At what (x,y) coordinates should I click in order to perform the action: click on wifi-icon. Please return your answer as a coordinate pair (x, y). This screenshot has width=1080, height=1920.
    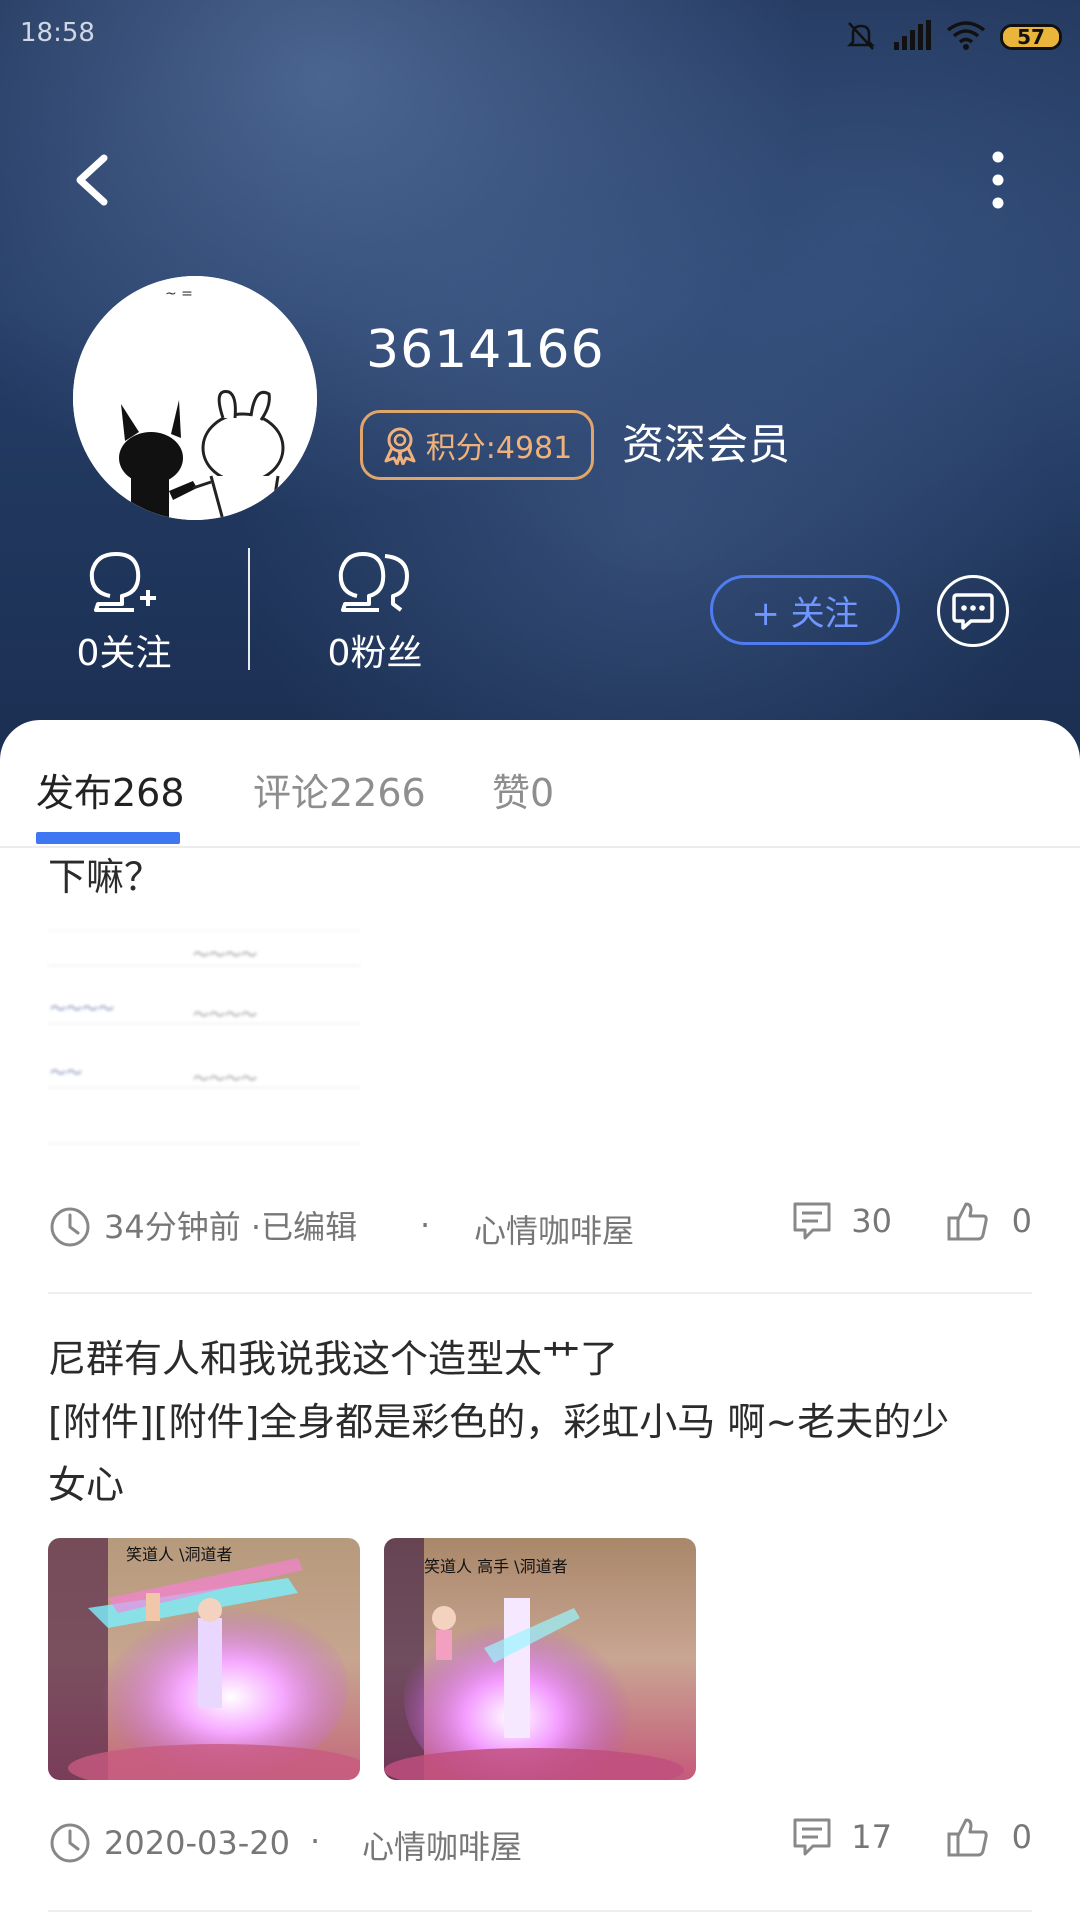
    Looking at the image, I should click on (966, 37).